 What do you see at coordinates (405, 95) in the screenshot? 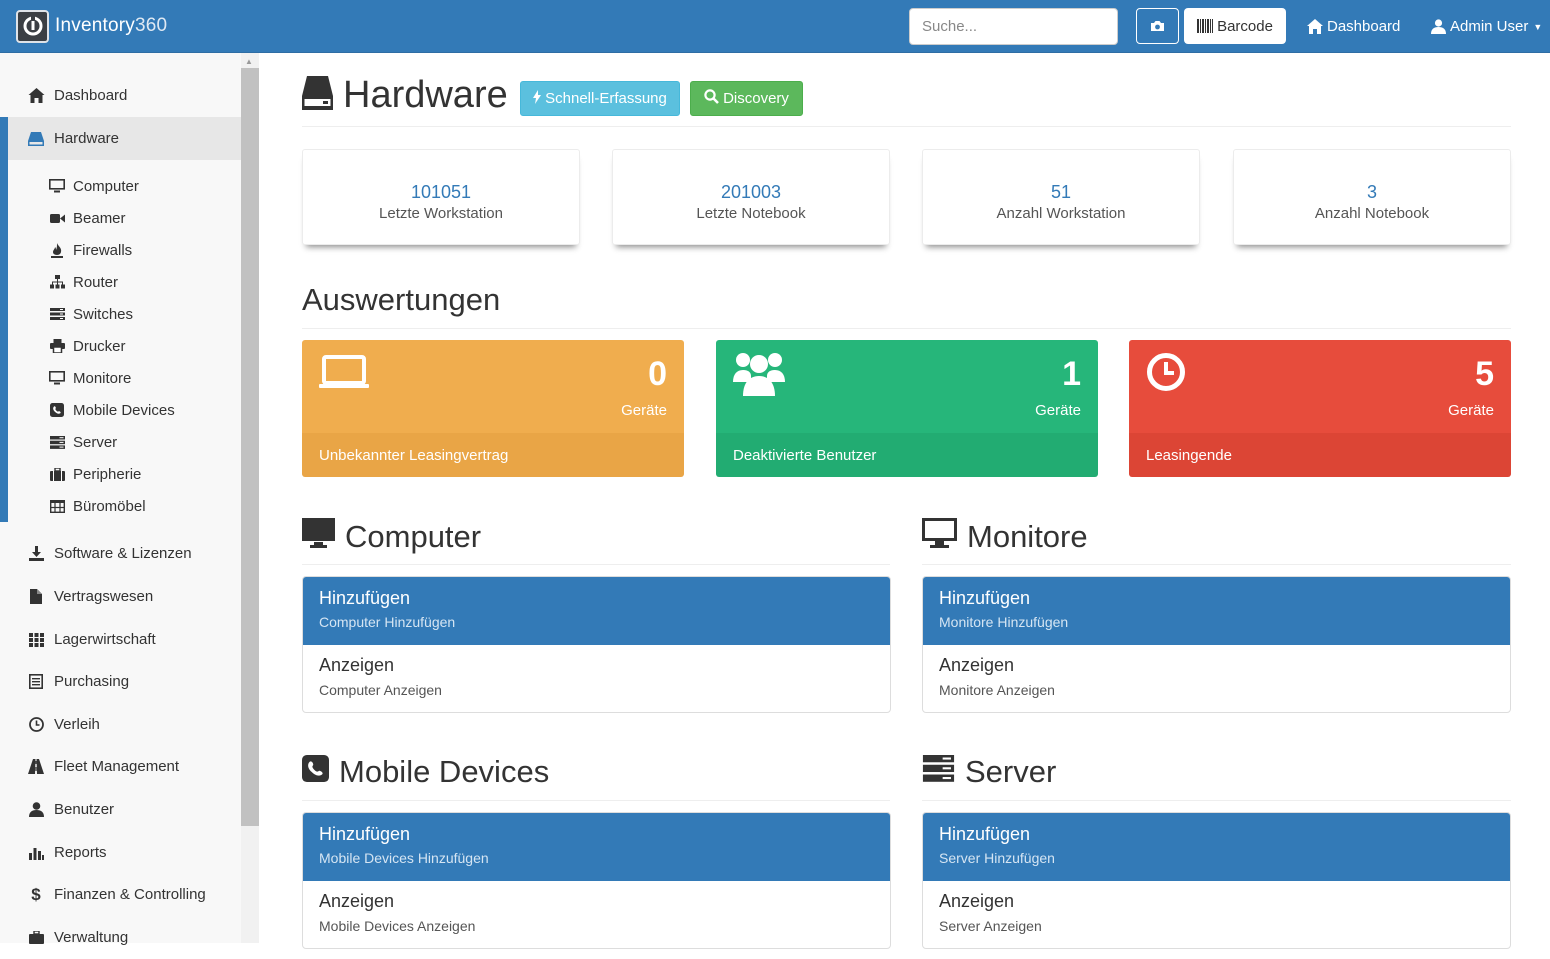
I see `page-header: Hardware` at bounding box center [405, 95].